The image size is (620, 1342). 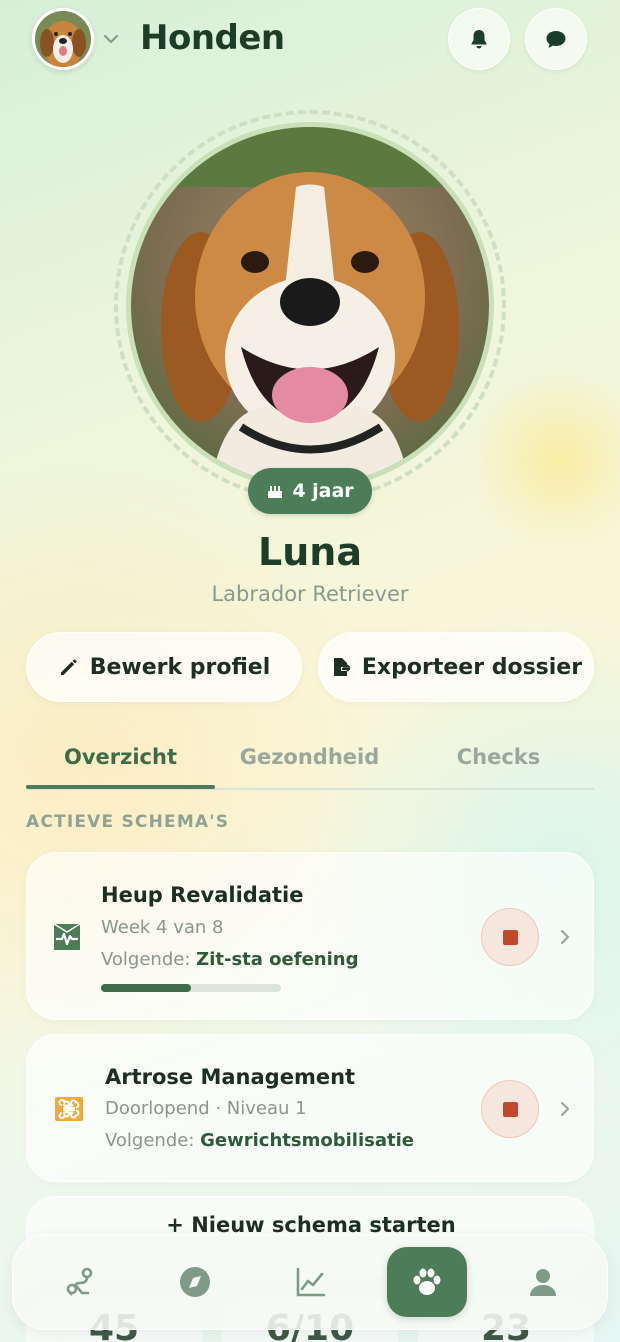 I want to click on next-value: Gewrichtsmobilisatie, so click(x=307, y=1140).